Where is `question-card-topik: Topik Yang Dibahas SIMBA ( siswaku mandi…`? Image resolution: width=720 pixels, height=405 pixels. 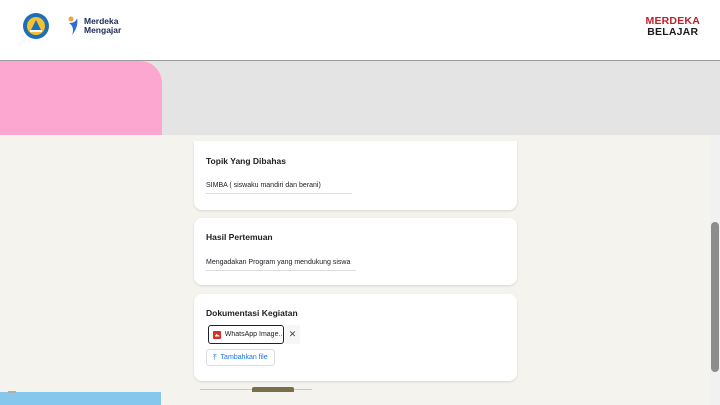
question-card-topik: Topik Yang Dibahas SIMBA ( siswaku mandi… is located at coordinates (355, 175).